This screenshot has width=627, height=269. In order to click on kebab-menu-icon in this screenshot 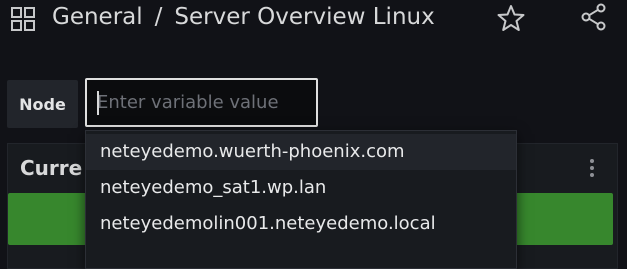, I will do `click(592, 168)`.